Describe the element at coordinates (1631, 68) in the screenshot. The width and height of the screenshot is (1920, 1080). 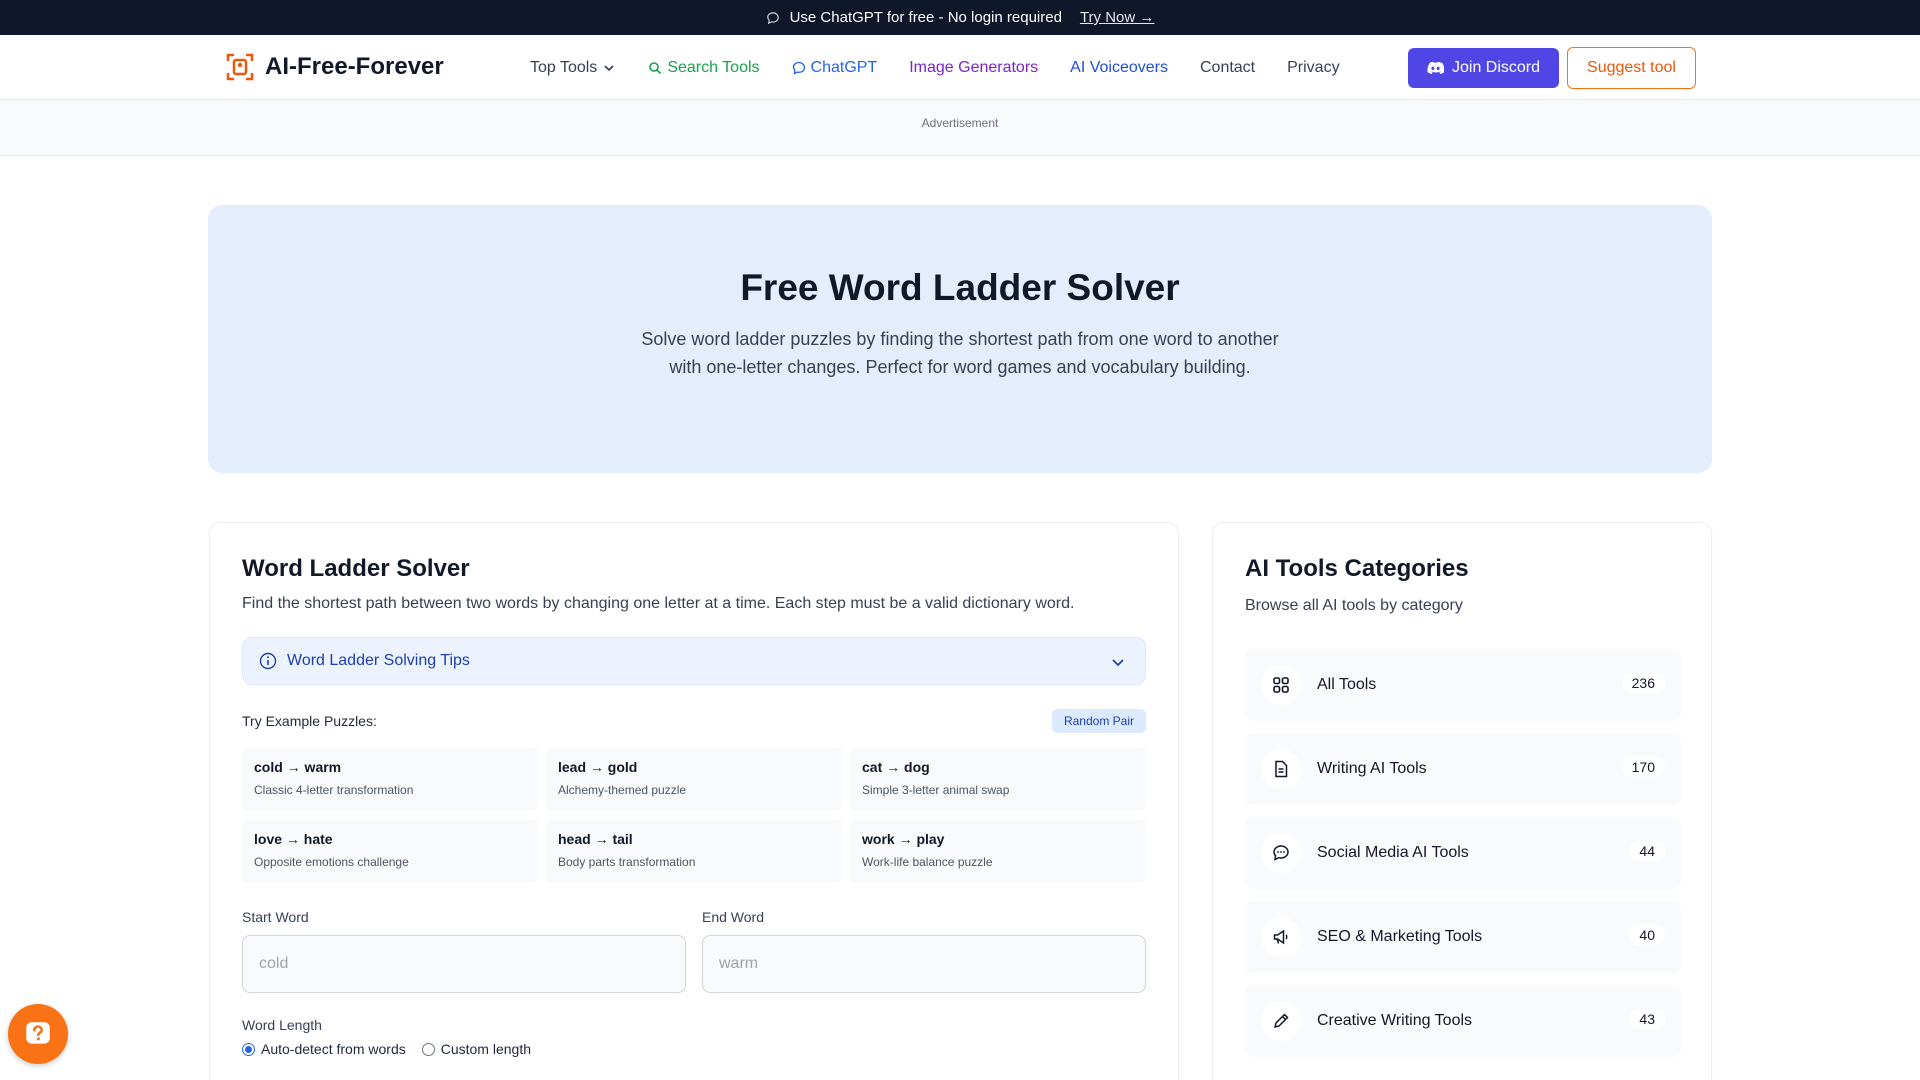
I see `suggest-tool-button: Suggest tool` at that location.